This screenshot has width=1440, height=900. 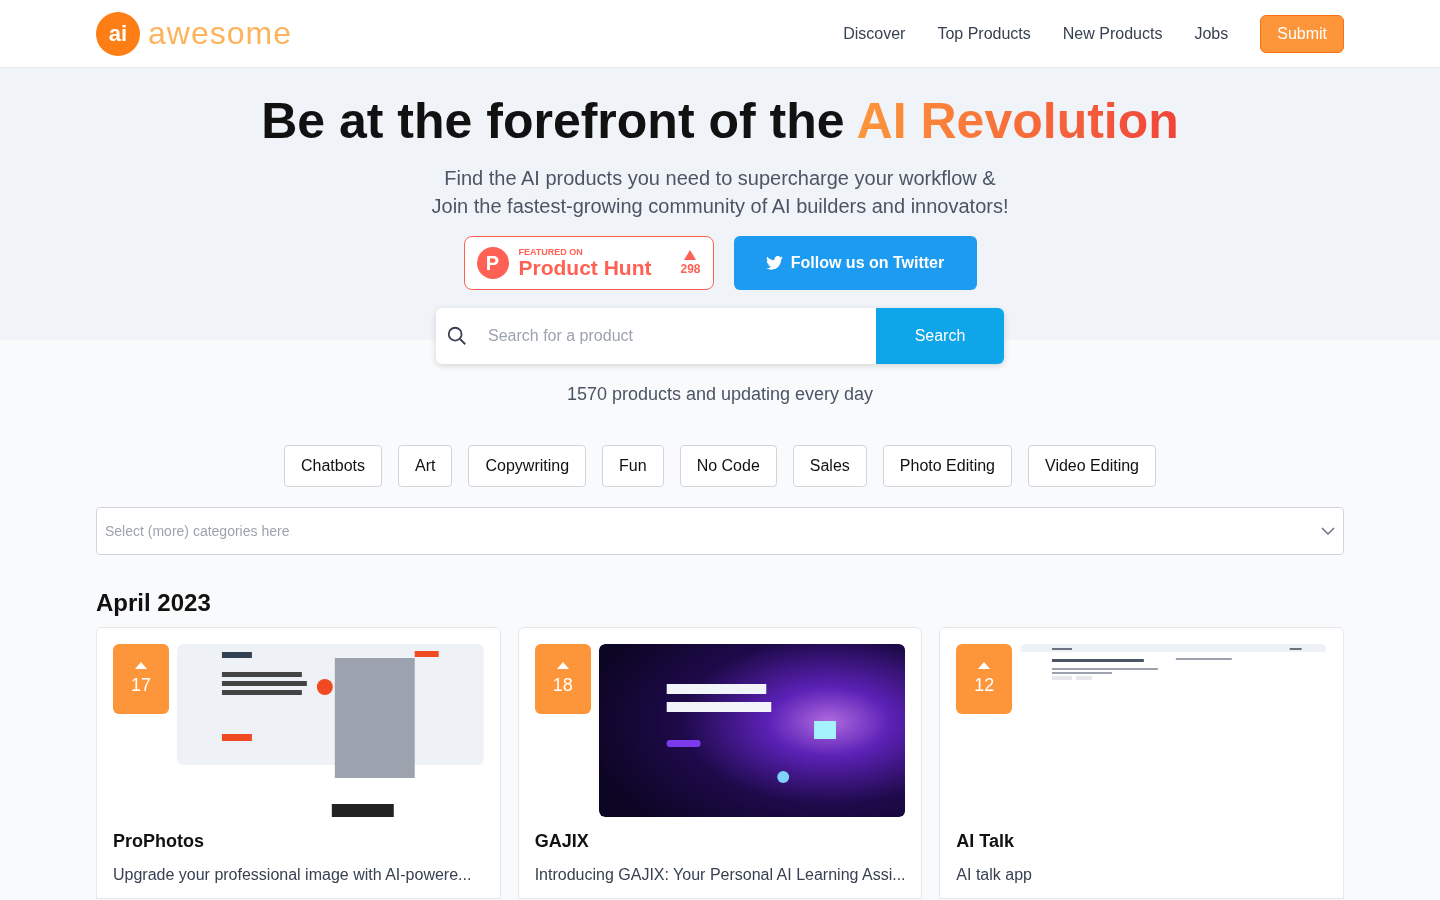 I want to click on product-name: ProPhotos, so click(x=159, y=841).